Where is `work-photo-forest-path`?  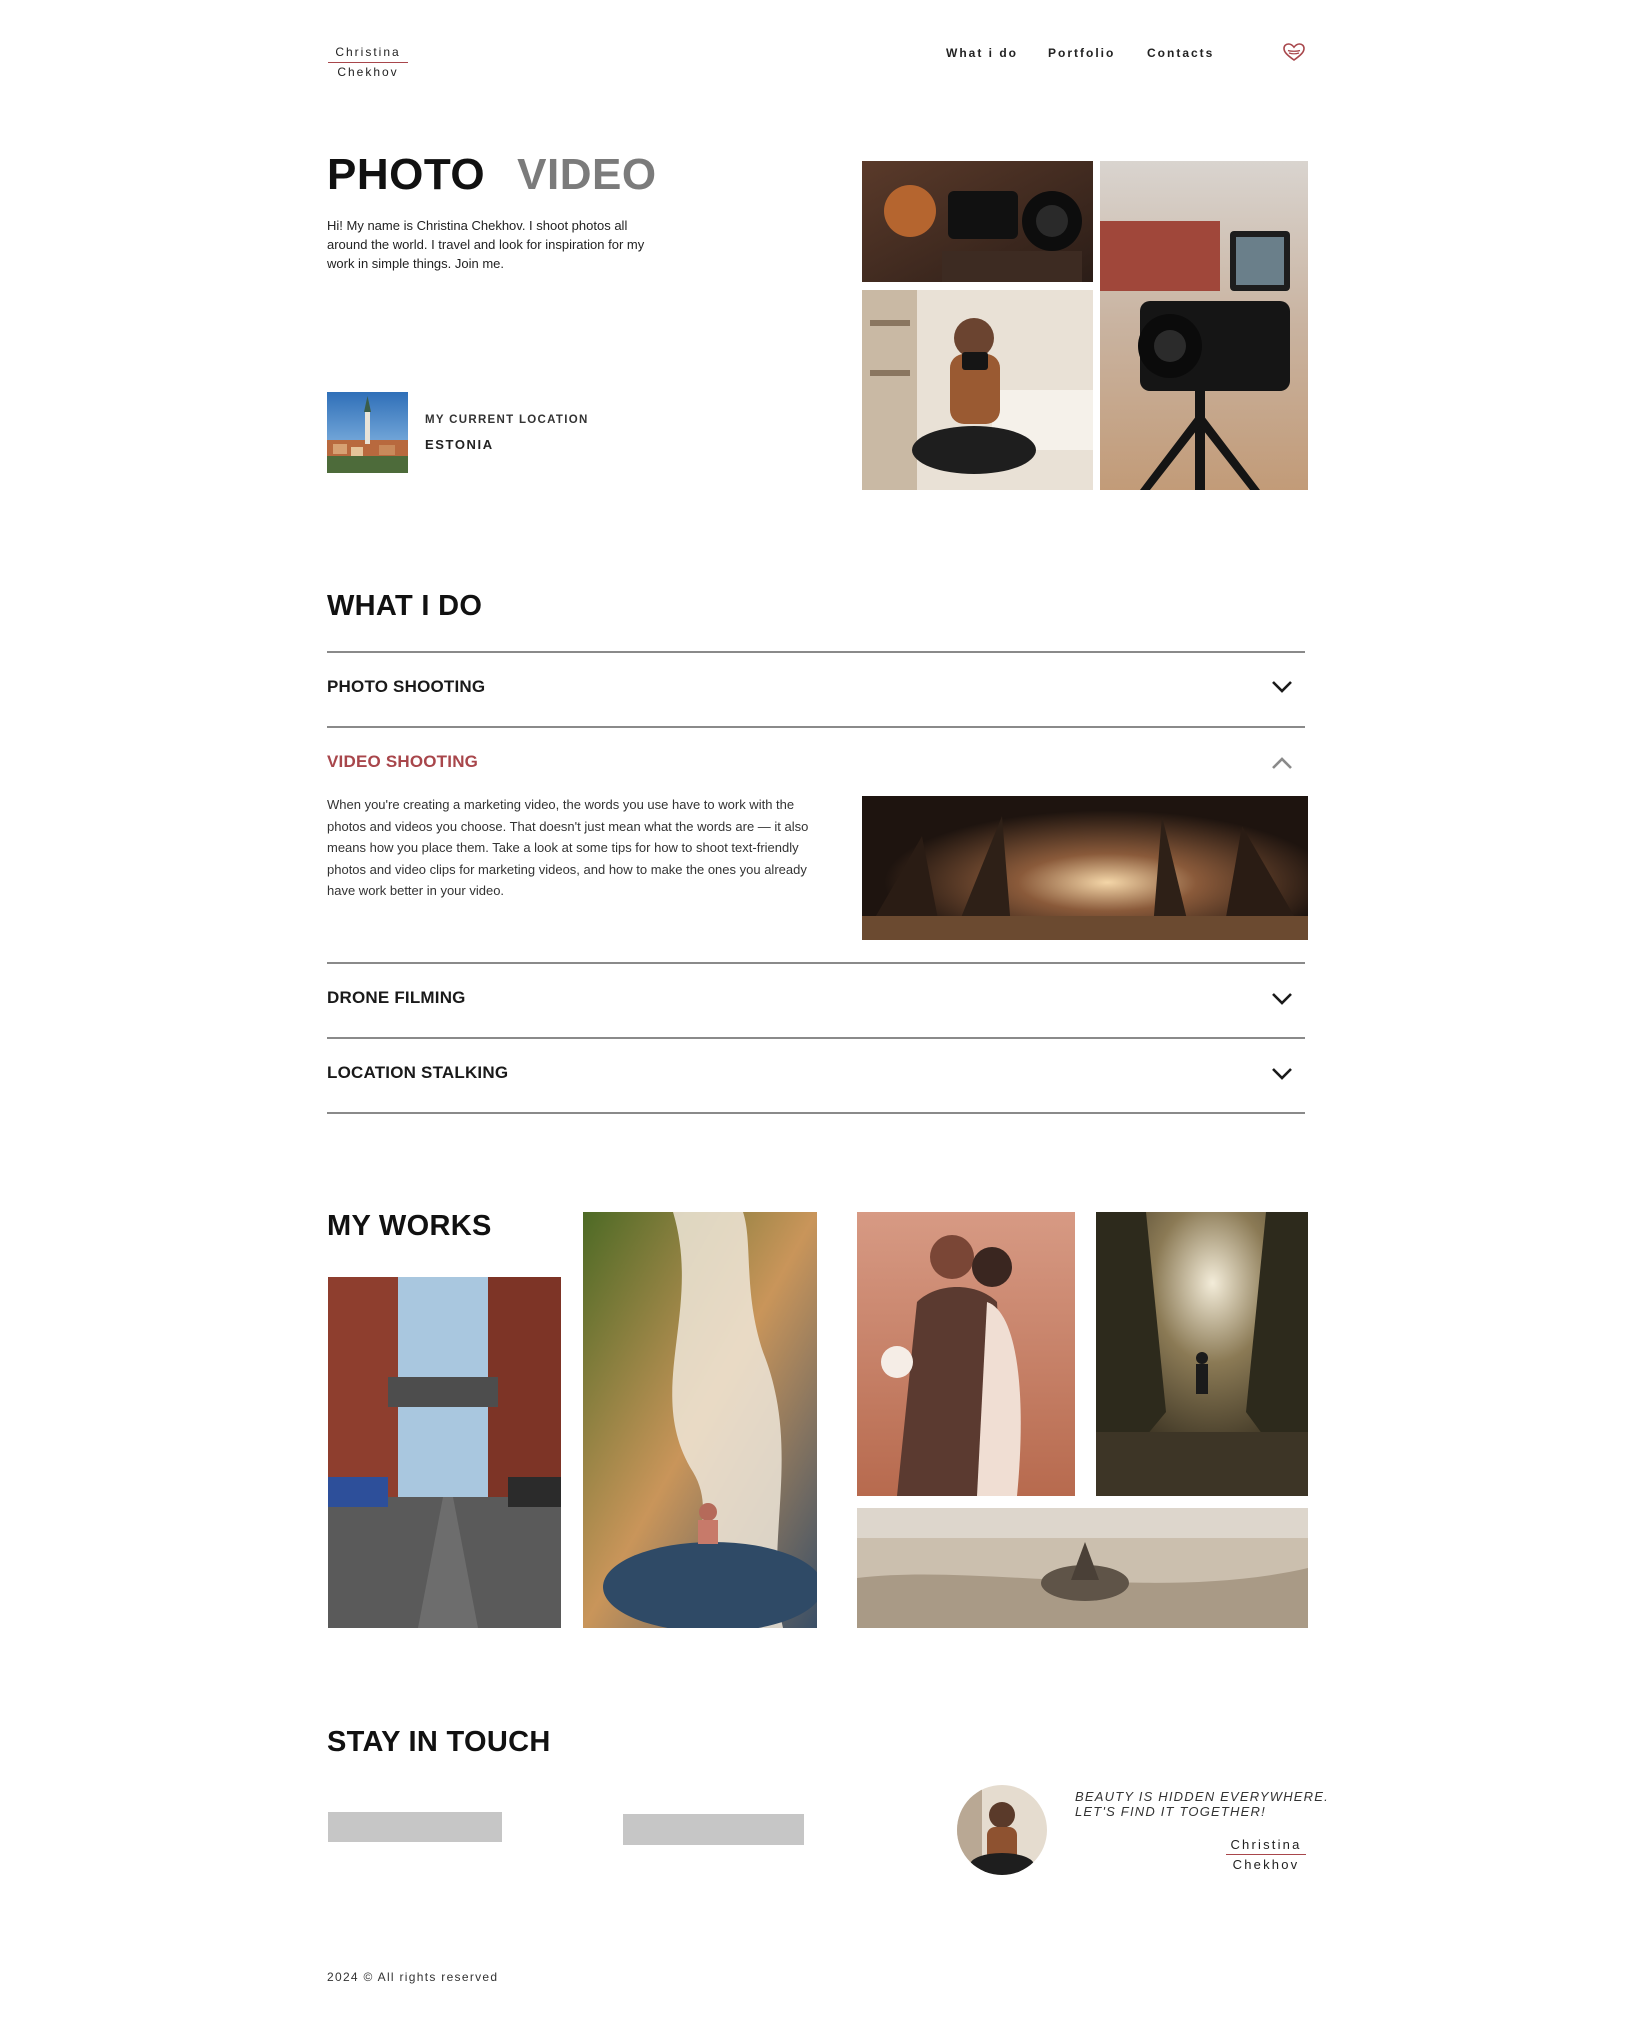 work-photo-forest-path is located at coordinates (1202, 1354).